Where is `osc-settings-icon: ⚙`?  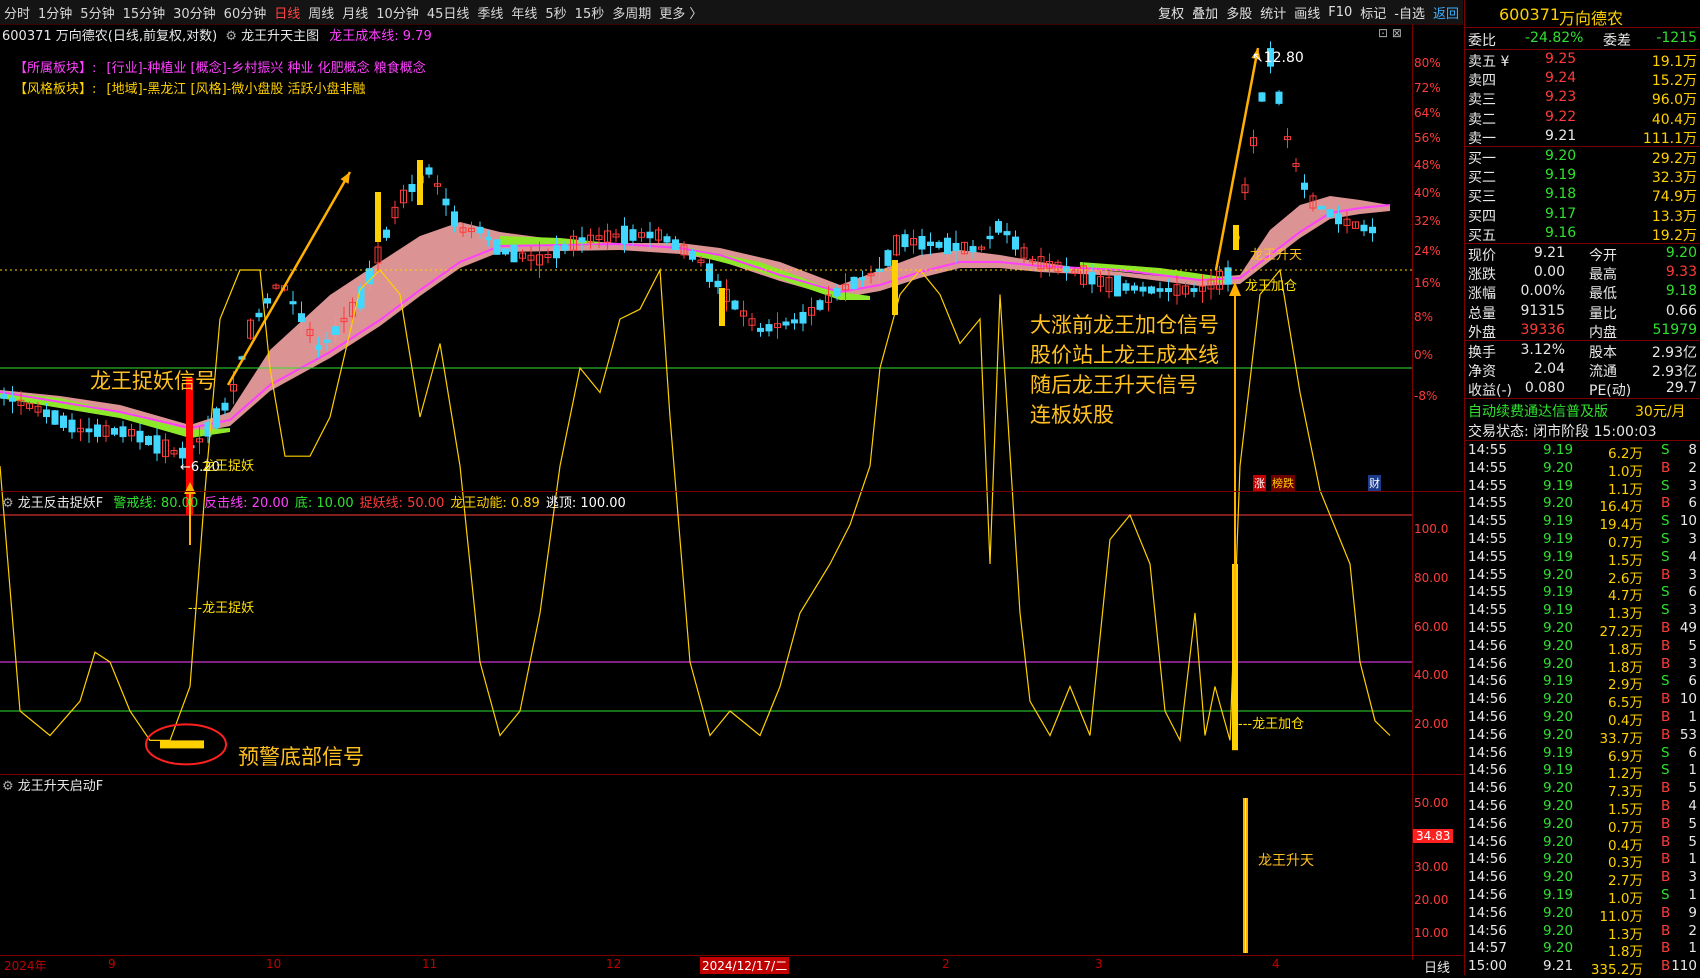
osc-settings-icon: ⚙ is located at coordinates (8, 503).